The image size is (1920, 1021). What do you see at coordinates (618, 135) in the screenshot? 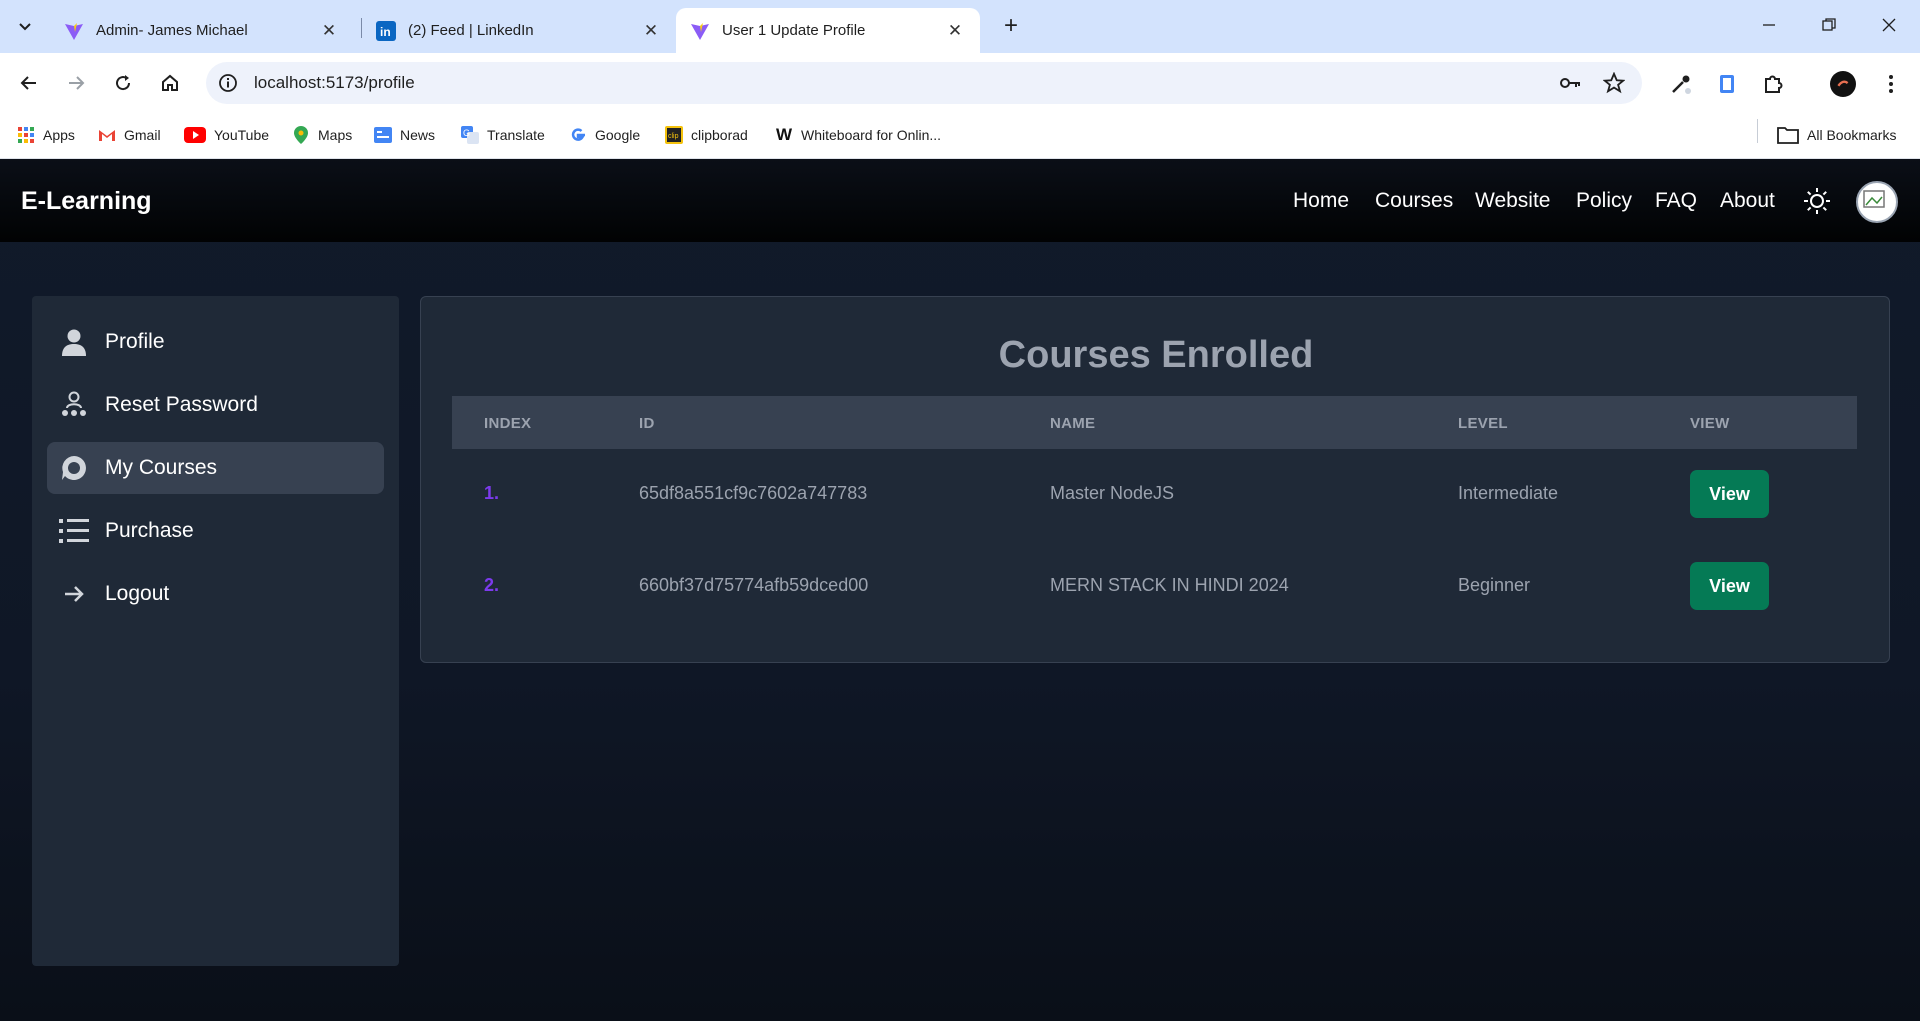
I see `bookmark-label: Google` at bounding box center [618, 135].